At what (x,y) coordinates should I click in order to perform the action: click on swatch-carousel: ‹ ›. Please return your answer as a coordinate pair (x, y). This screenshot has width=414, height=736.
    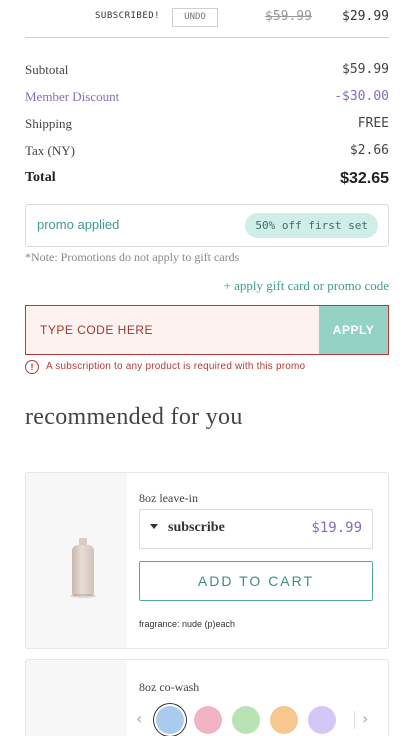
    Looking at the image, I should click on (256, 720).